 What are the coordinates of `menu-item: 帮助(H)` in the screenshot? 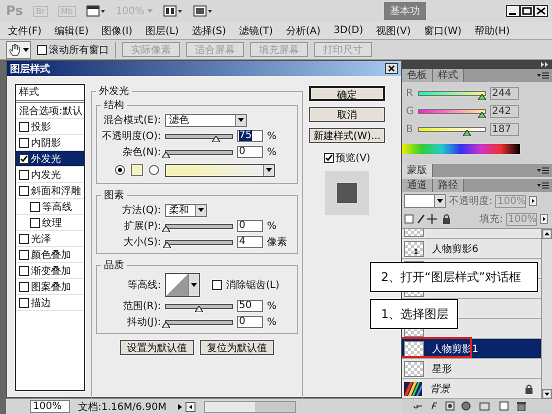 It's located at (492, 31).